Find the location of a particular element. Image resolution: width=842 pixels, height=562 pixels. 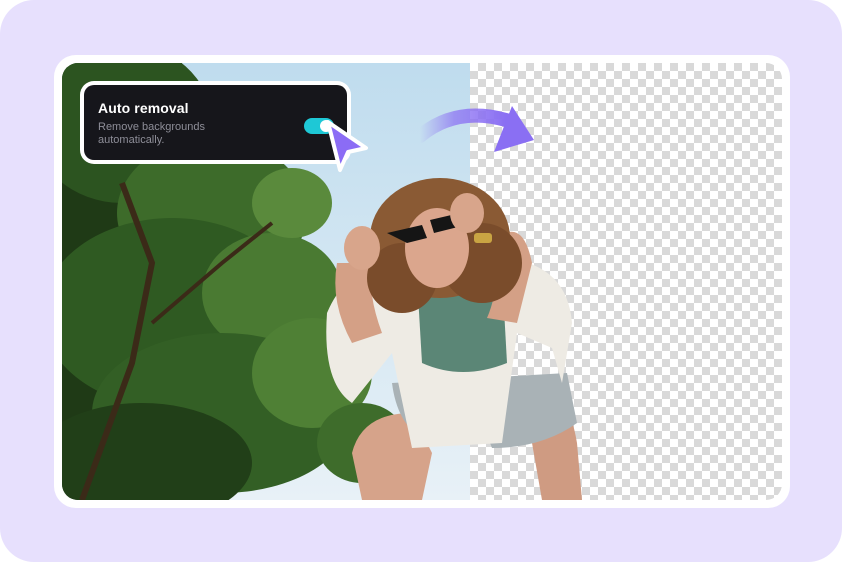

mouse-pointer-icon is located at coordinates (346, 148).